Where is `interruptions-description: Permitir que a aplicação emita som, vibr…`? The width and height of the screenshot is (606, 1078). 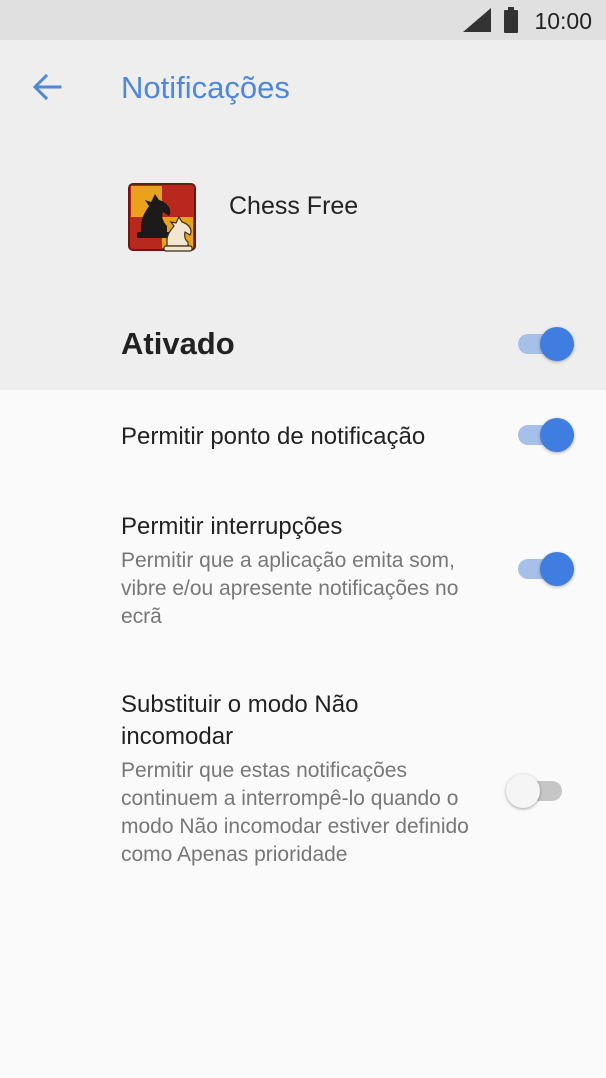 interruptions-description: Permitir que a aplicação emita som, vibr… is located at coordinates (290, 588).